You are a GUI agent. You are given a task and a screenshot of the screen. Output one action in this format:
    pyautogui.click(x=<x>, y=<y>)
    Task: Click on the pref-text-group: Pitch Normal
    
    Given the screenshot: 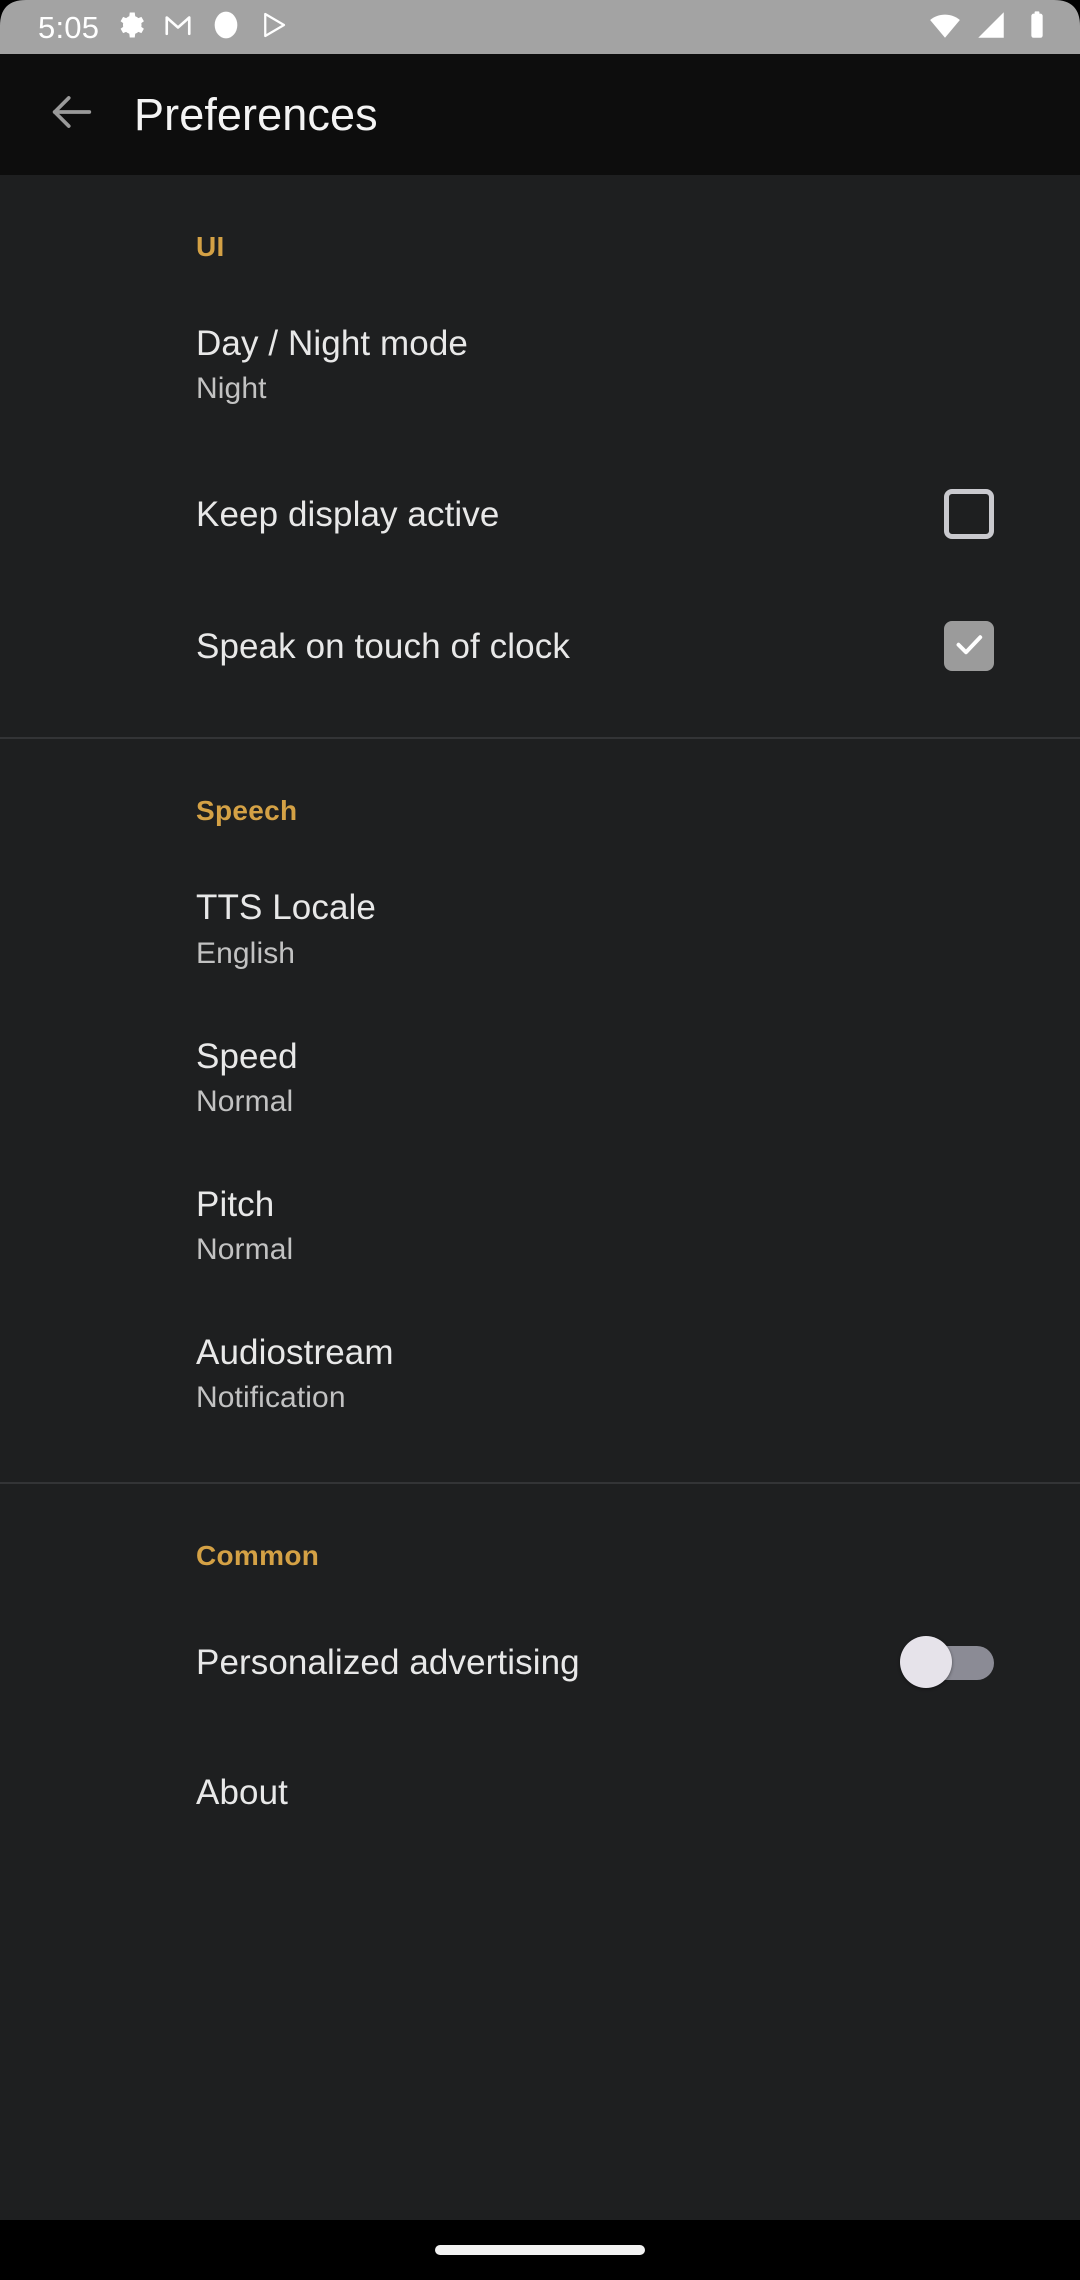 What is the action you would take?
    pyautogui.click(x=595, y=1226)
    